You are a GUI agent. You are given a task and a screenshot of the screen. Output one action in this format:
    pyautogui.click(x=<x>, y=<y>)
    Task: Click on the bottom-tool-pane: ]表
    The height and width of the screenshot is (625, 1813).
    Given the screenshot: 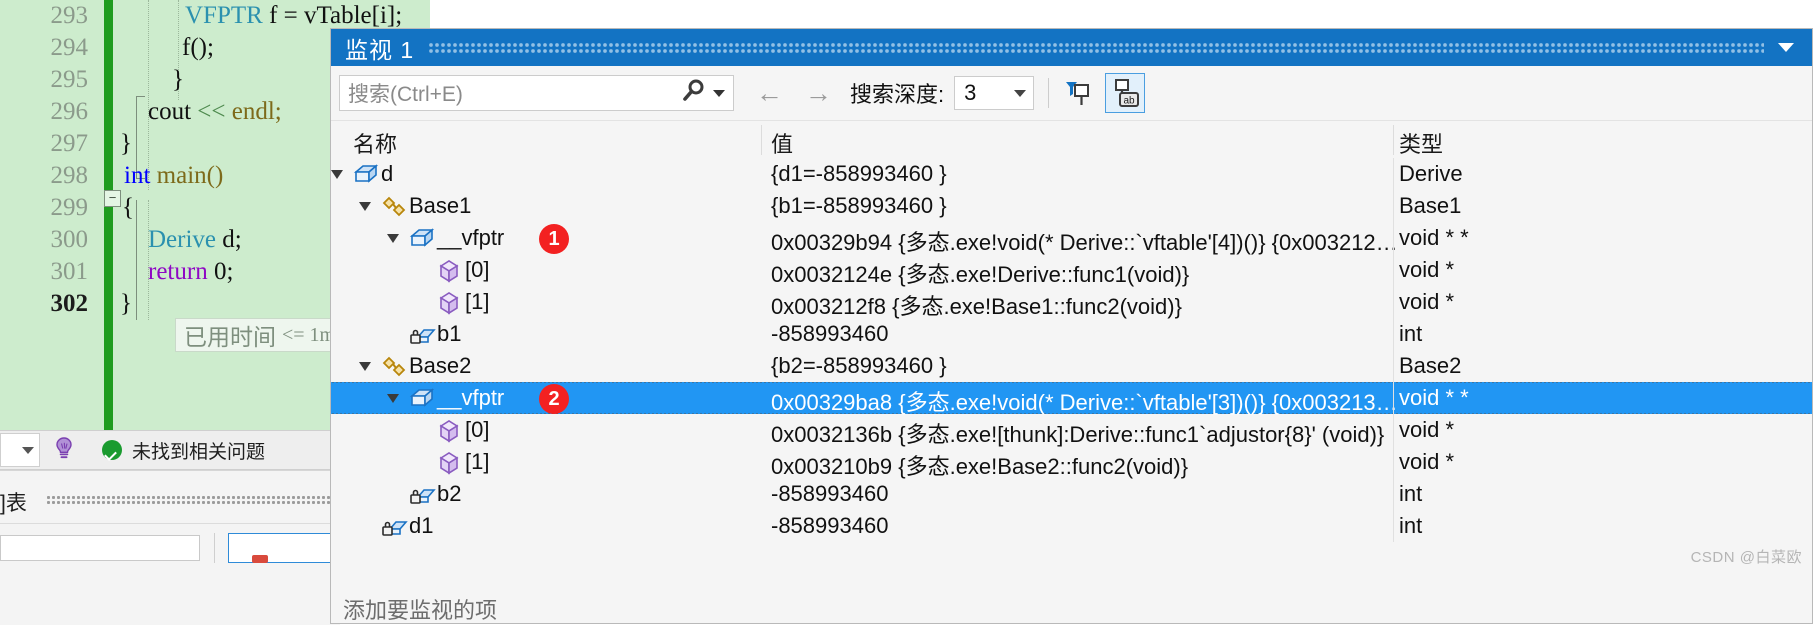 What is the action you would take?
    pyautogui.click(x=170, y=547)
    